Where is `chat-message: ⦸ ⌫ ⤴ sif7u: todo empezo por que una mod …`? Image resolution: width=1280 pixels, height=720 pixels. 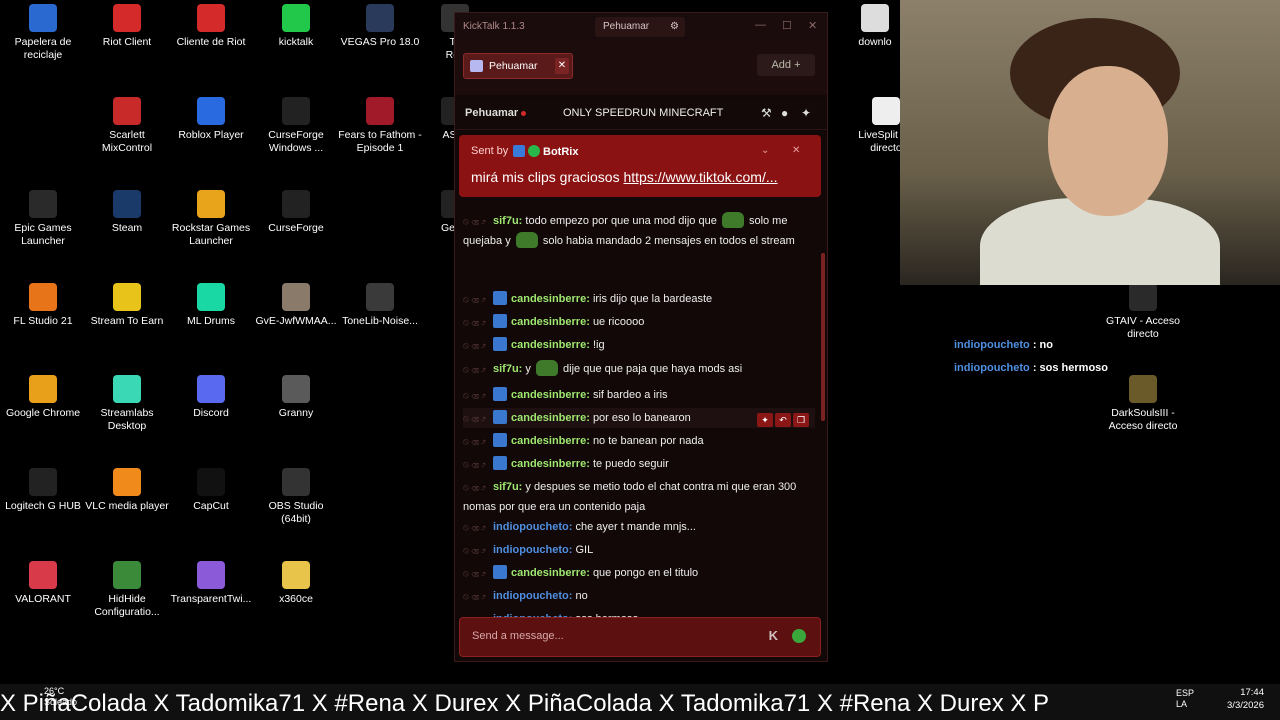 chat-message: ⦸ ⌫ ⤴ sif7u: todo empezo por que una mod … is located at coordinates (639, 231).